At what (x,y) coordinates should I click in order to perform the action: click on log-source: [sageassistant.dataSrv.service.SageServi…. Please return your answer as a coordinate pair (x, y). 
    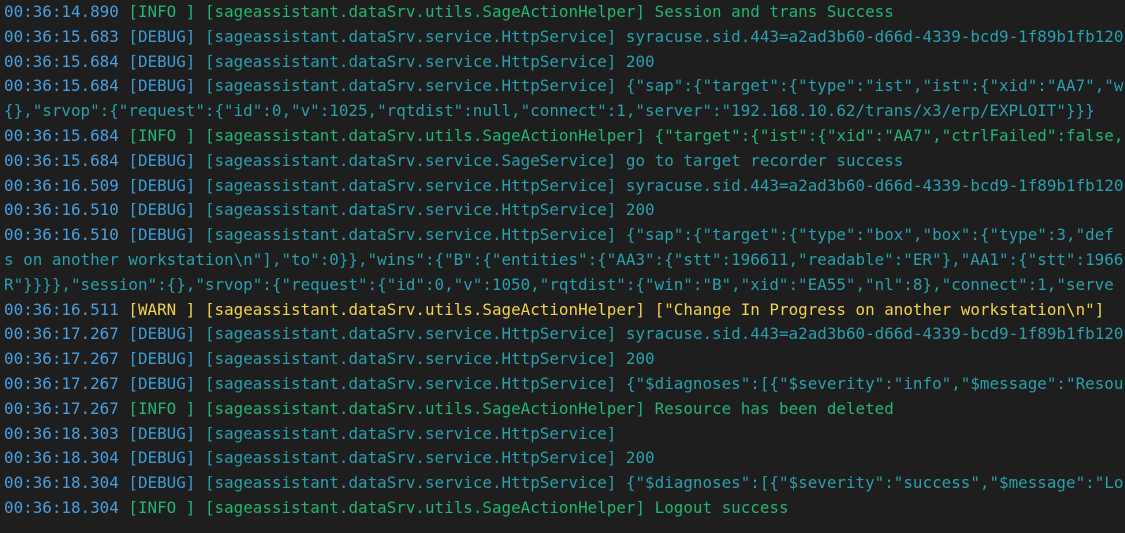
    Looking at the image, I should click on (410, 160).